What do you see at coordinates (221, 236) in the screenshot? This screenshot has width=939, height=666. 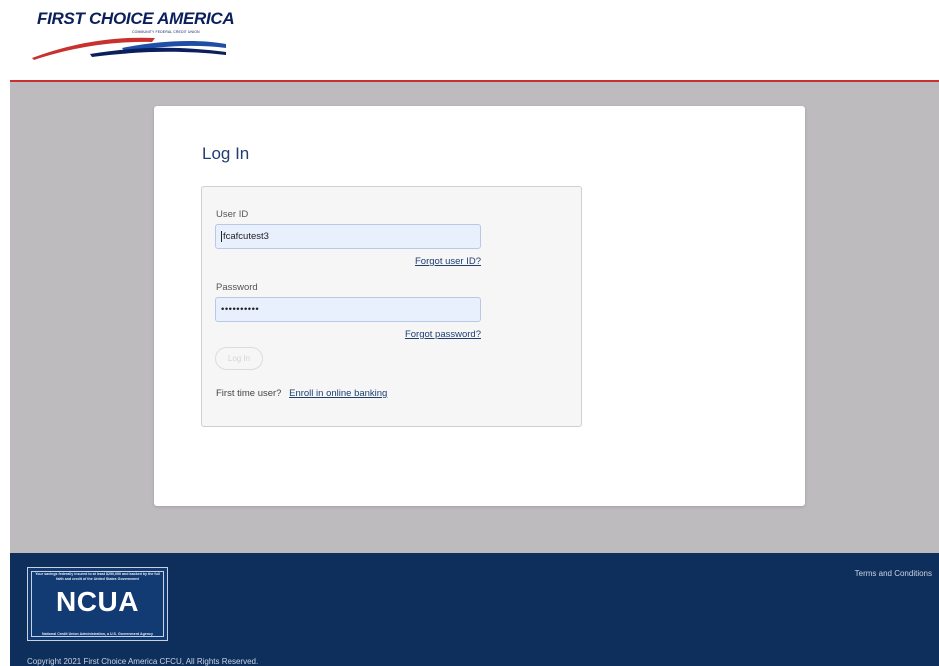 I see `text-caret` at bounding box center [221, 236].